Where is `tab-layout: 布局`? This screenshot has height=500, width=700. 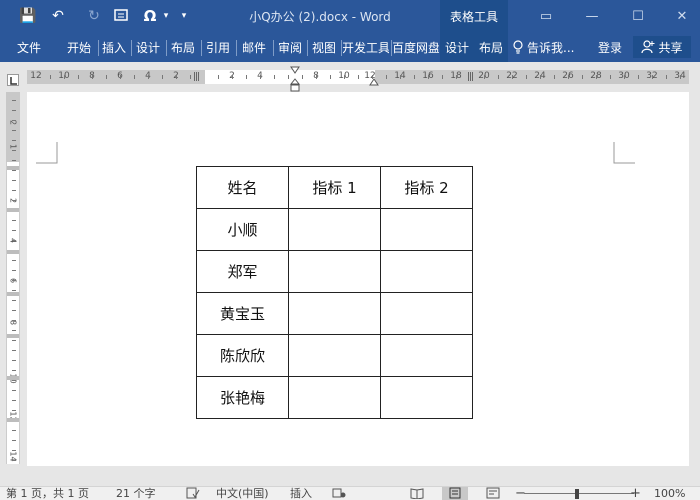
tab-layout: 布局 is located at coordinates (183, 47).